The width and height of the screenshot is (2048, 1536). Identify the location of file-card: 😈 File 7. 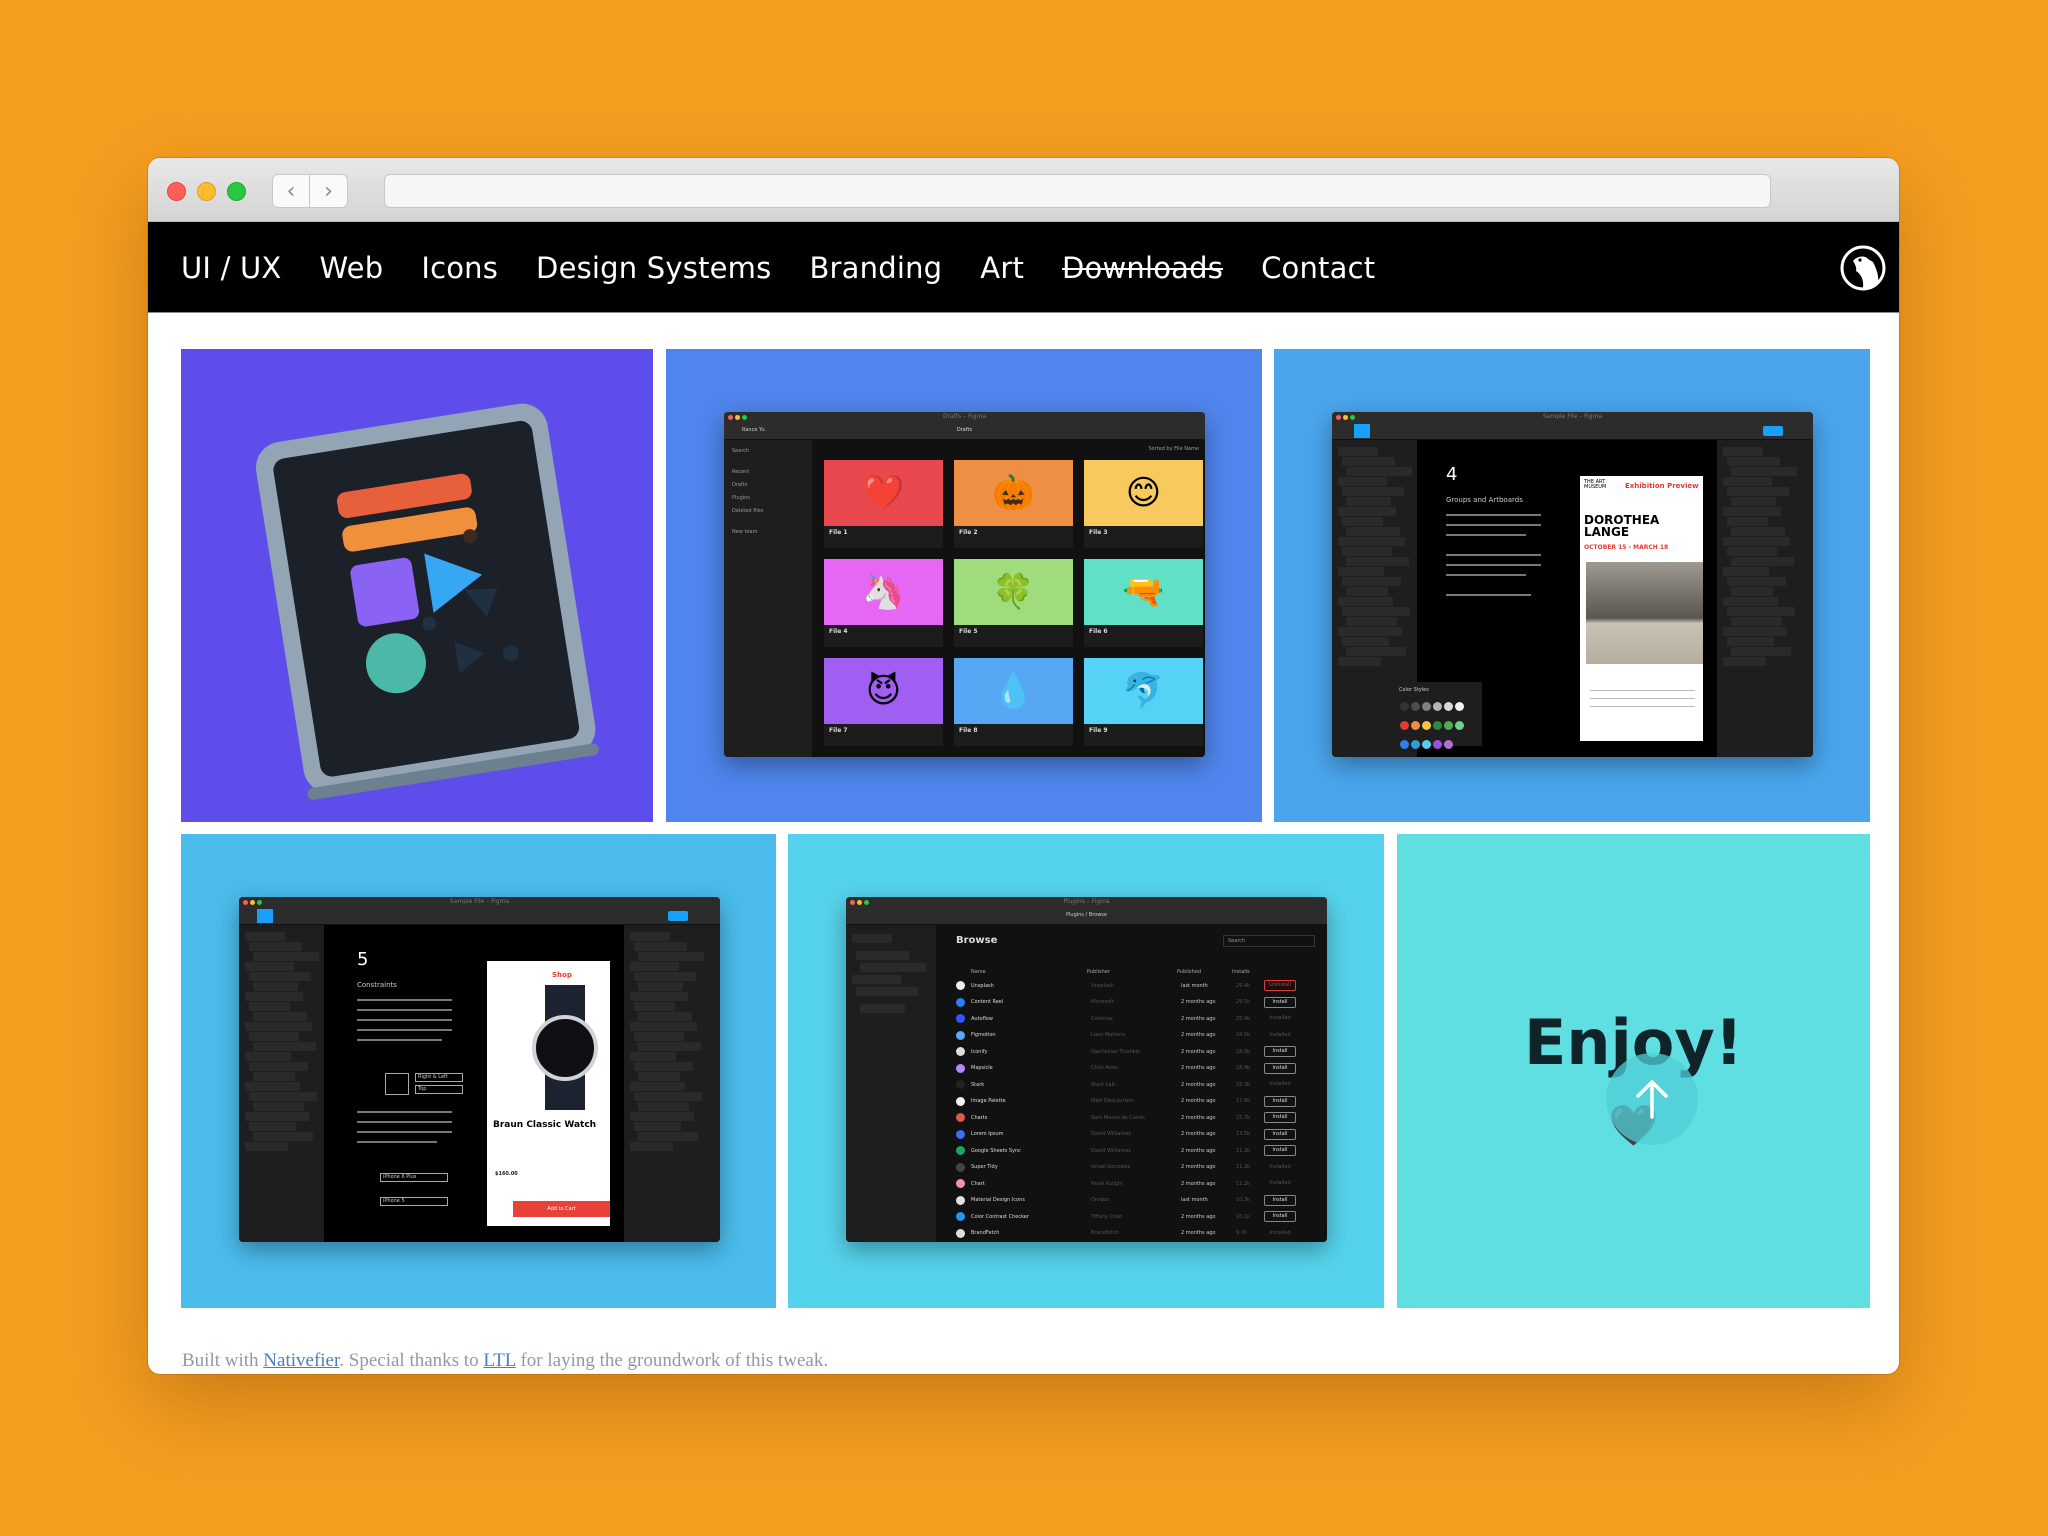
(883, 702).